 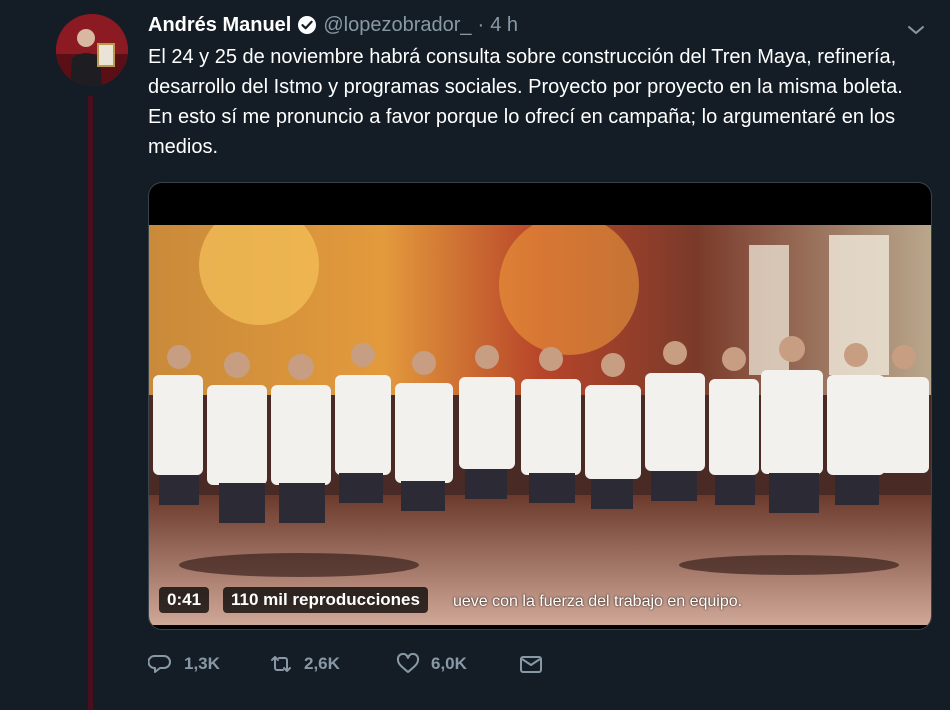 I want to click on chevron-down-icon, so click(x=916, y=30).